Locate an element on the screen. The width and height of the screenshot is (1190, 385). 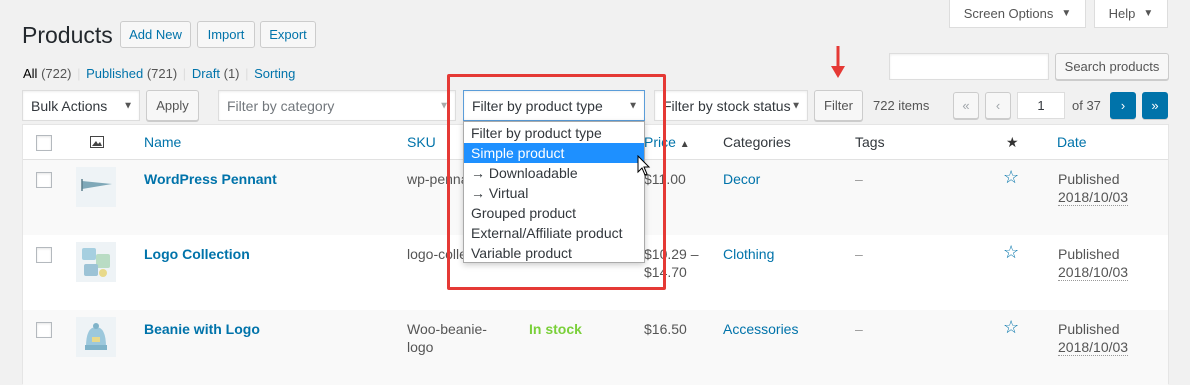
column-sku: SKU is located at coordinates (421, 142).